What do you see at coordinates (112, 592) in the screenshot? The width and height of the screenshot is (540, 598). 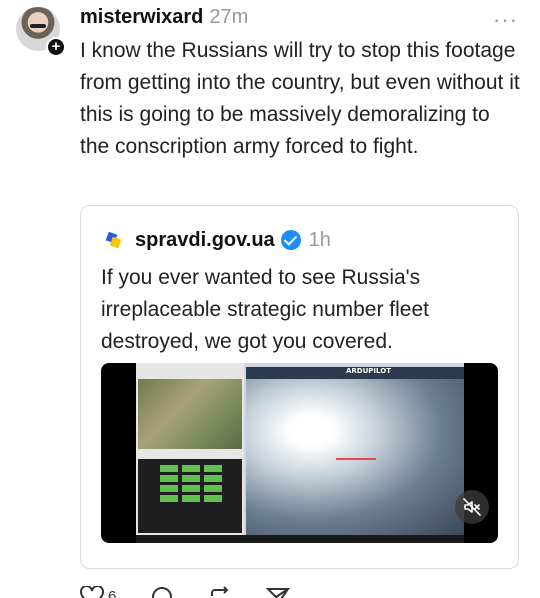 I see `like-count: 6` at bounding box center [112, 592].